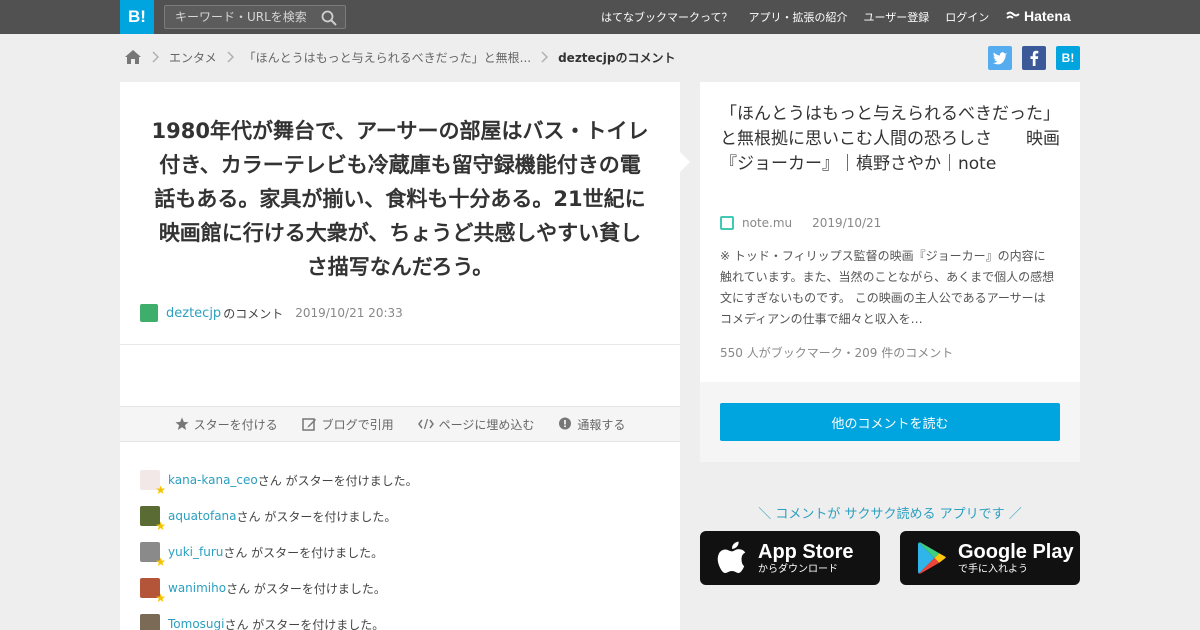  I want to click on embed-label: ページに埋め込む, so click(486, 424).